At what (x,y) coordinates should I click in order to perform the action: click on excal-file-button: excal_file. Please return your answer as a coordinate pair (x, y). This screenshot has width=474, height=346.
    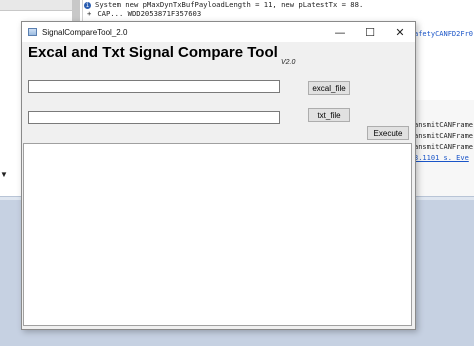
    Looking at the image, I should click on (329, 88).